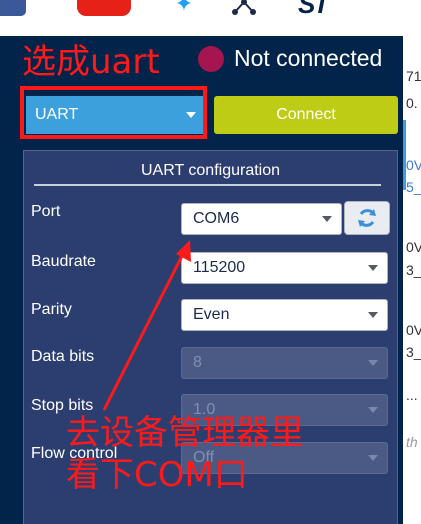  Describe the element at coordinates (185, 454) in the screenshot. I see `annotation-bottom-text: 去设备管理器里 看下COM口` at that location.